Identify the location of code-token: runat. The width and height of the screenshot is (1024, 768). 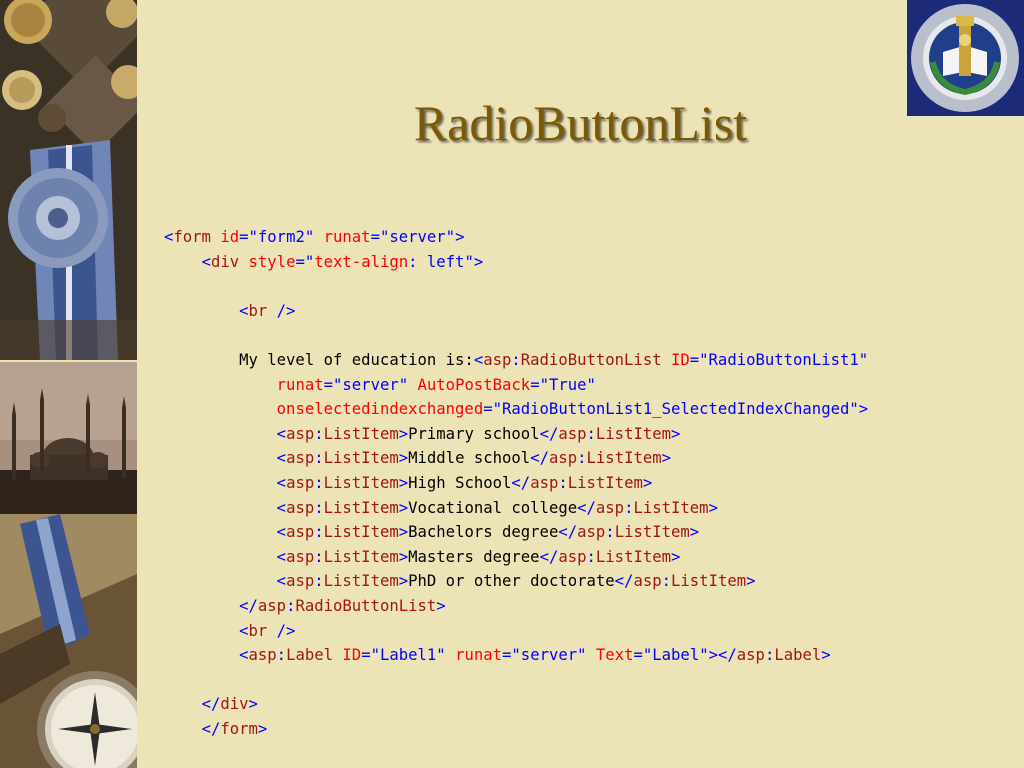
(300, 384).